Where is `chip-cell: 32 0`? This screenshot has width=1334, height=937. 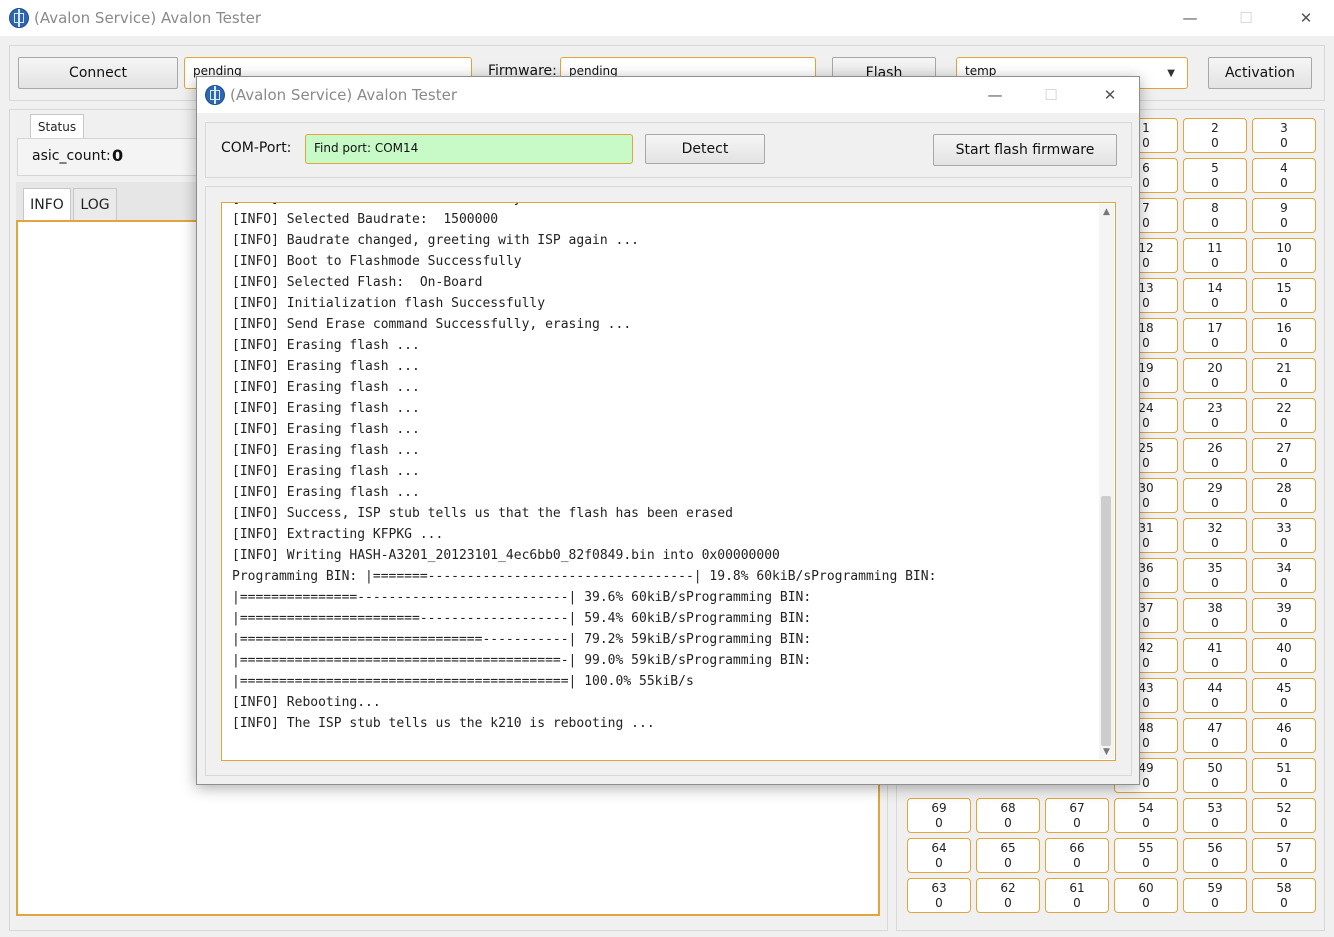 chip-cell: 32 0 is located at coordinates (1215, 535).